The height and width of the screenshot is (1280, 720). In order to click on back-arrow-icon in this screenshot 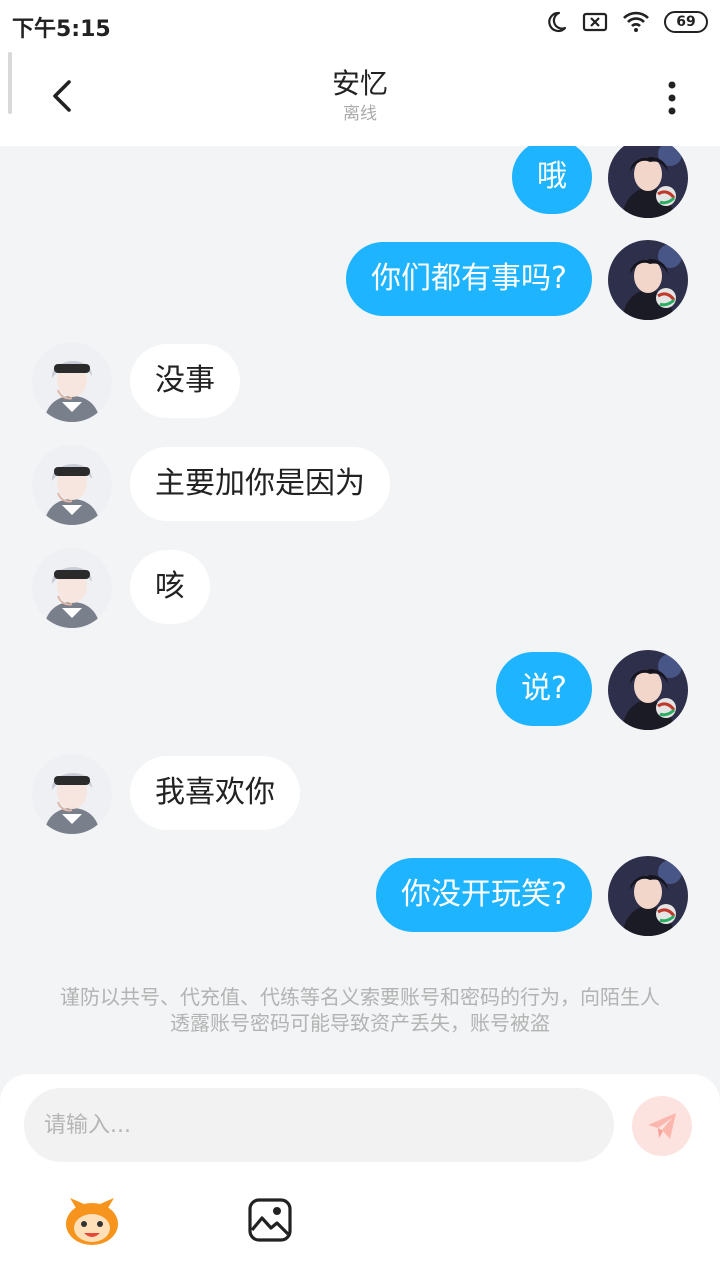, I will do `click(62, 96)`.